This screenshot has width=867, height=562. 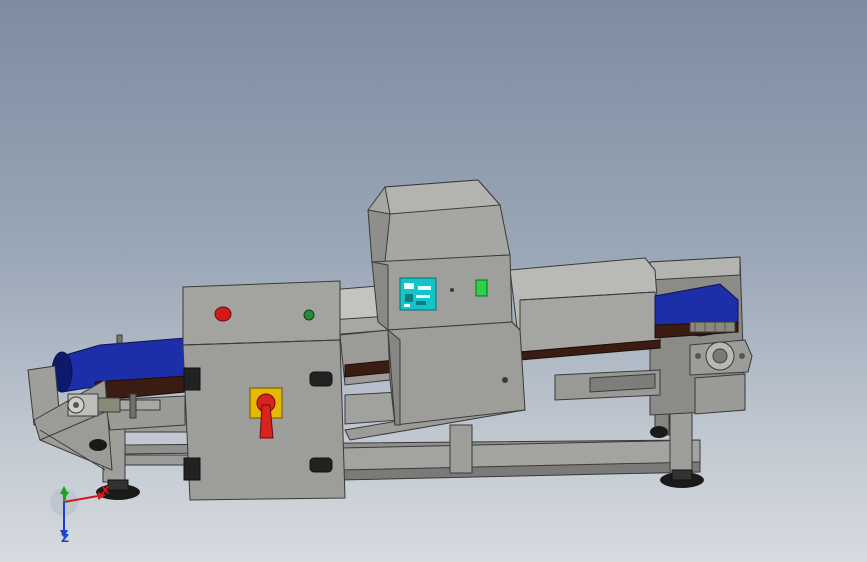 What do you see at coordinates (481, 288) in the screenshot?
I see `green-indicator-light` at bounding box center [481, 288].